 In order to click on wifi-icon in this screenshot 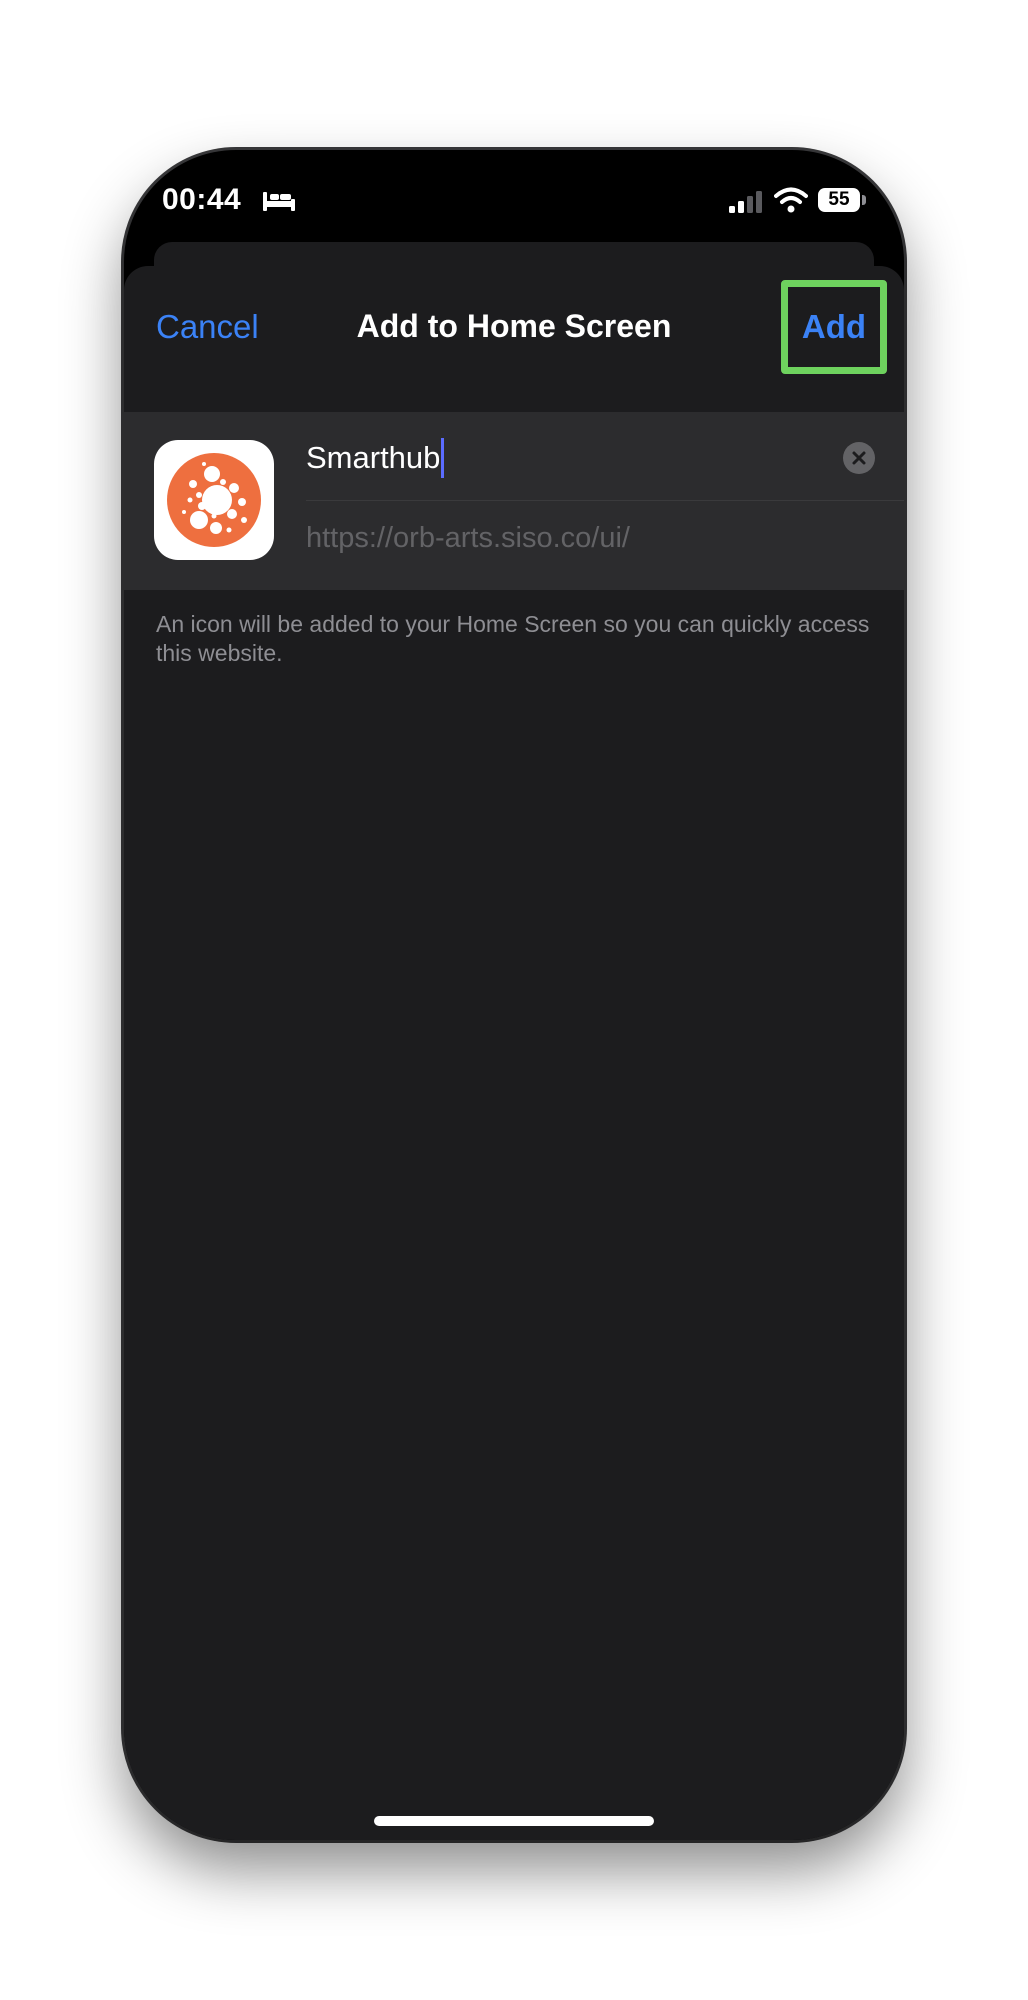, I will do `click(791, 200)`.